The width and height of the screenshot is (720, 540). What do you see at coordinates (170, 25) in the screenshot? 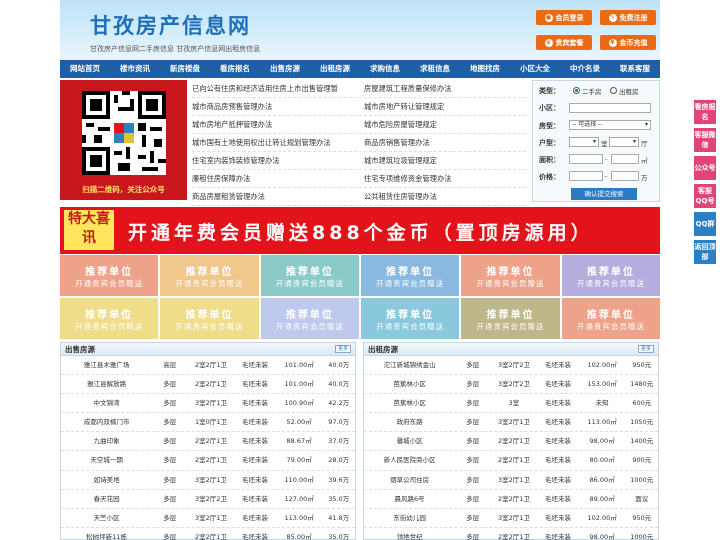
I see `site-logo: 甘孜房产信息网` at bounding box center [170, 25].